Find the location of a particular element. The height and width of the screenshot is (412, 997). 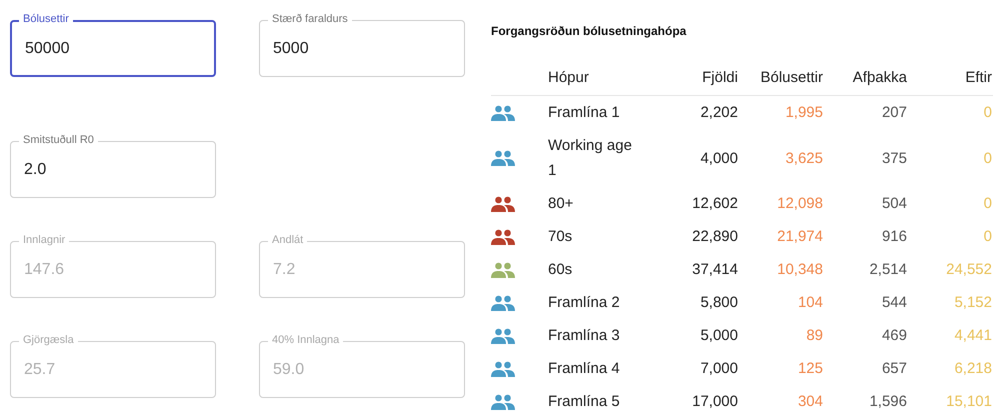

number-cell: 304 is located at coordinates (810, 401).